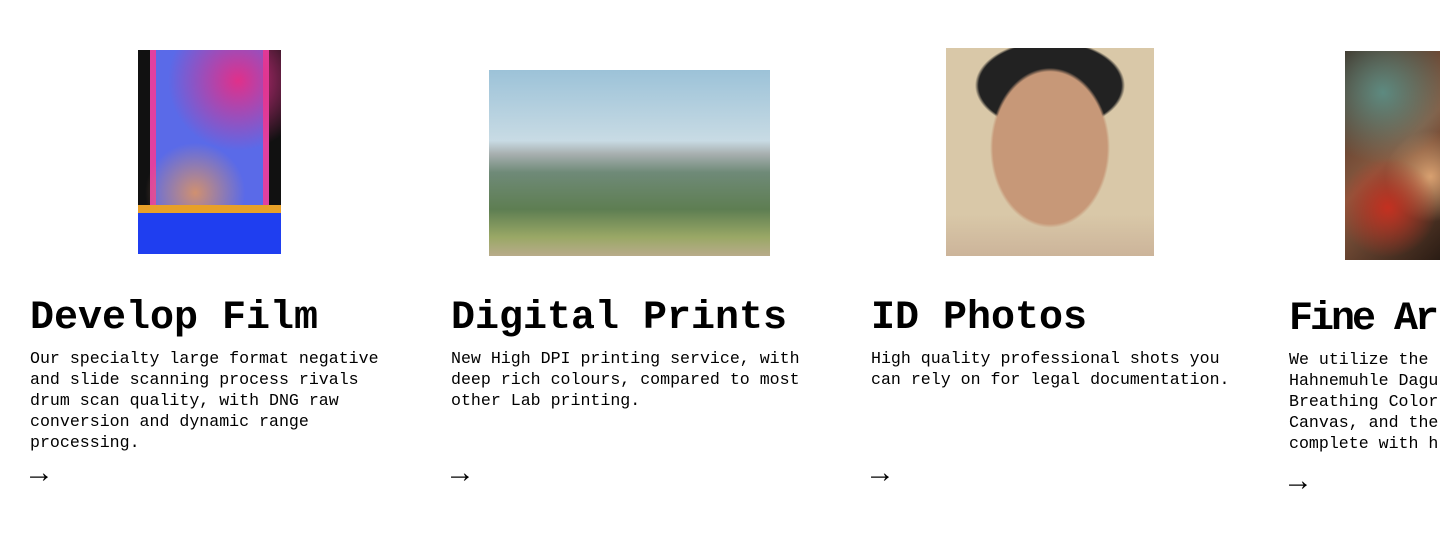 This screenshot has height=544, width=1440. Describe the element at coordinates (979, 318) in the screenshot. I see `card-title: ID Photos` at that location.